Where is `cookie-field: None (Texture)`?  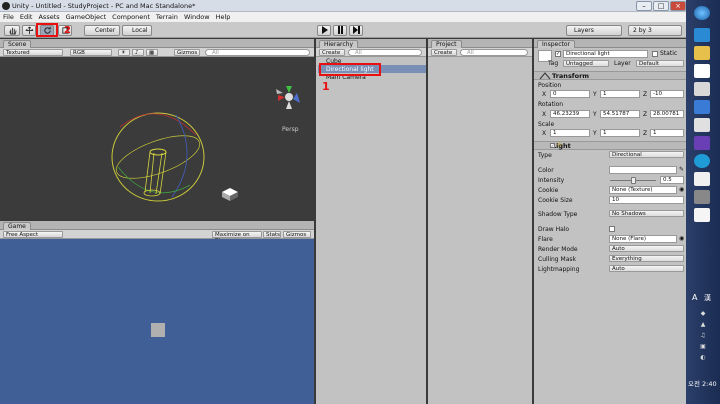 cookie-field: None (Texture) is located at coordinates (643, 190).